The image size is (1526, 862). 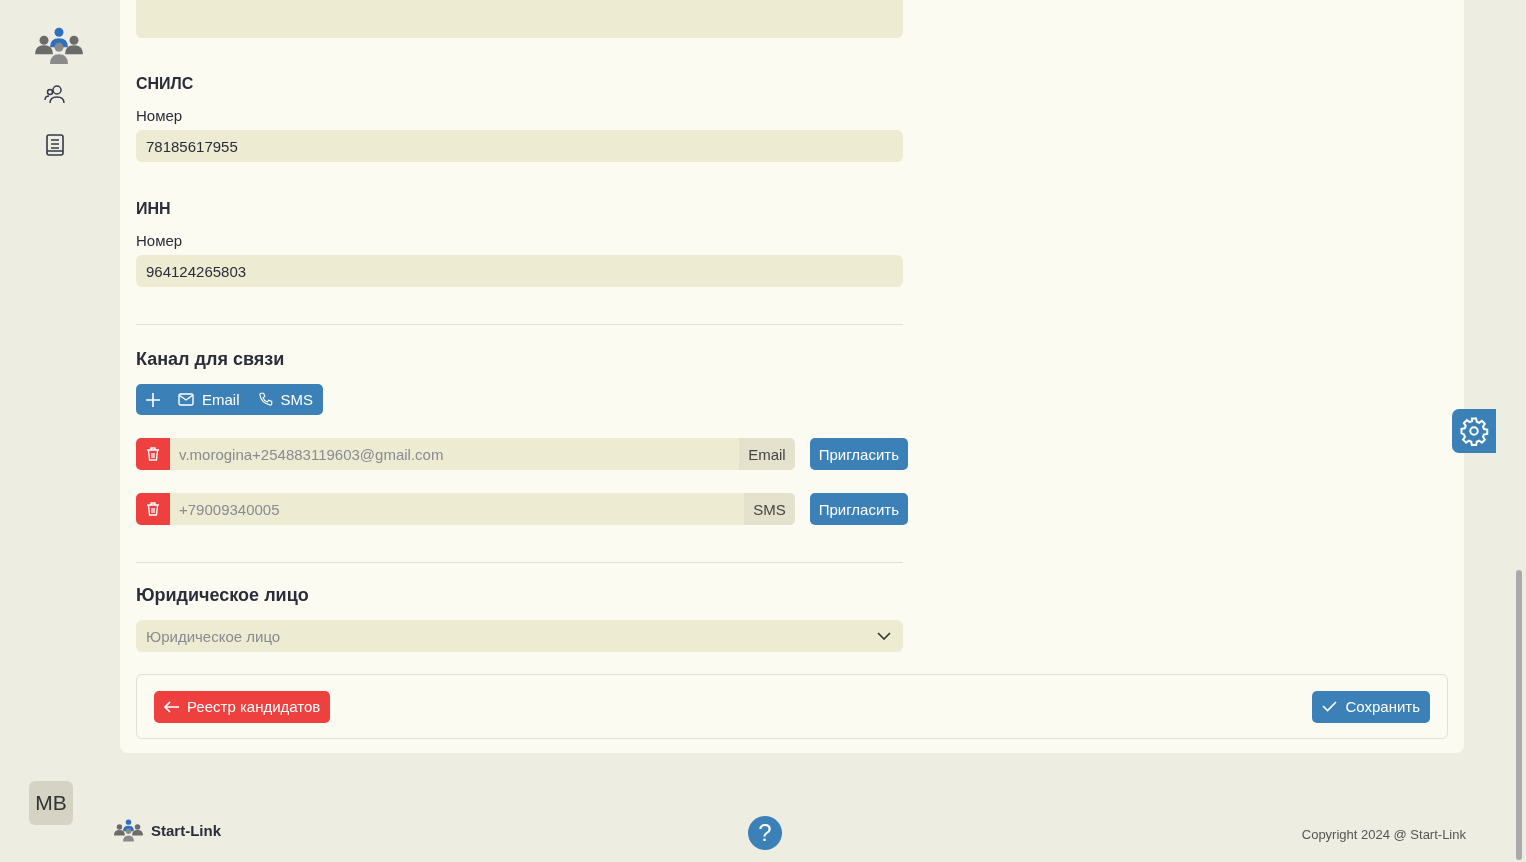 What do you see at coordinates (1330, 706) in the screenshot?
I see `check-icon` at bounding box center [1330, 706].